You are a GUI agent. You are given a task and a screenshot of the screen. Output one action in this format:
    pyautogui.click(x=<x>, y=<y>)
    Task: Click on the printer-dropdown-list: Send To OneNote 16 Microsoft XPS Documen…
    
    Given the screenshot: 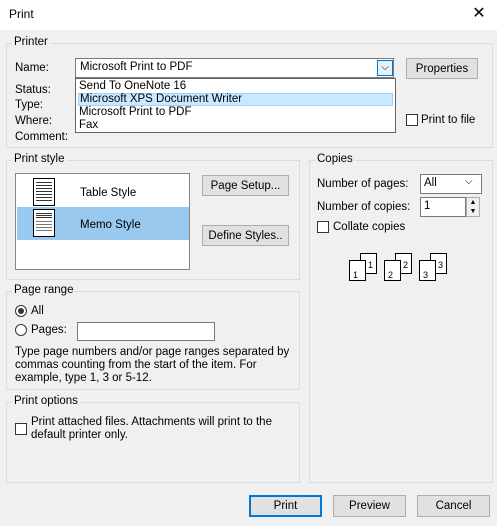 What is the action you would take?
    pyautogui.click(x=235, y=105)
    